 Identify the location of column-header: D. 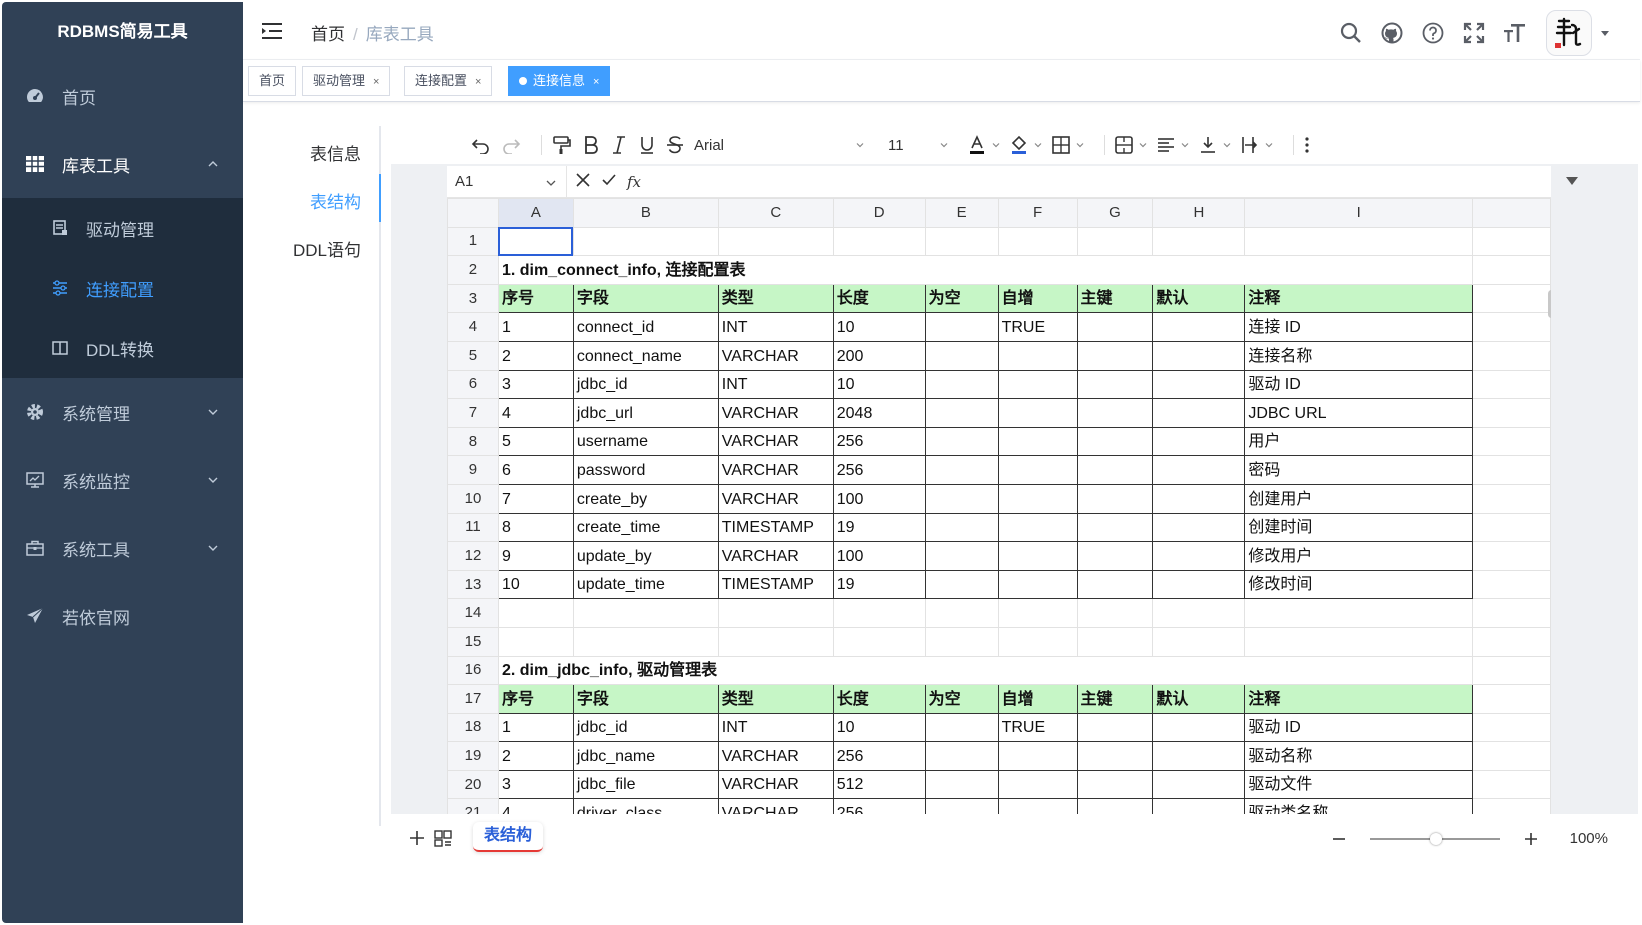
(879, 213).